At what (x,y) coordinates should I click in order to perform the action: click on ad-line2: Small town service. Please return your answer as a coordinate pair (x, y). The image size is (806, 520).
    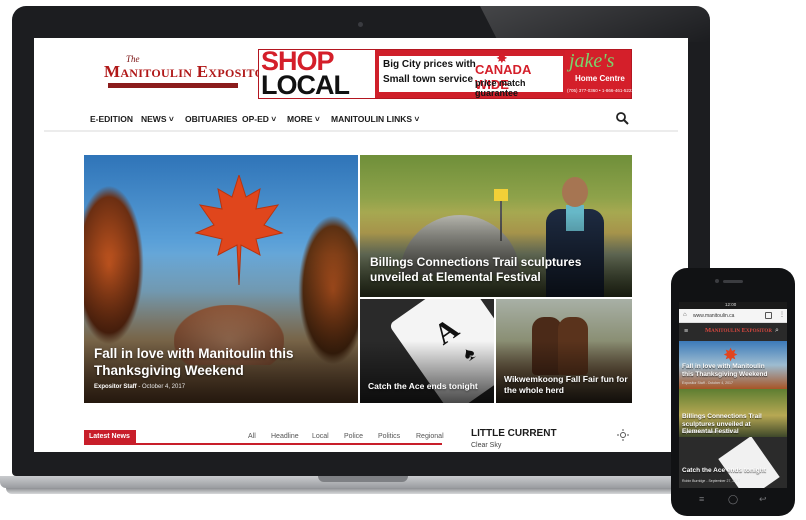
    Looking at the image, I should click on (428, 79).